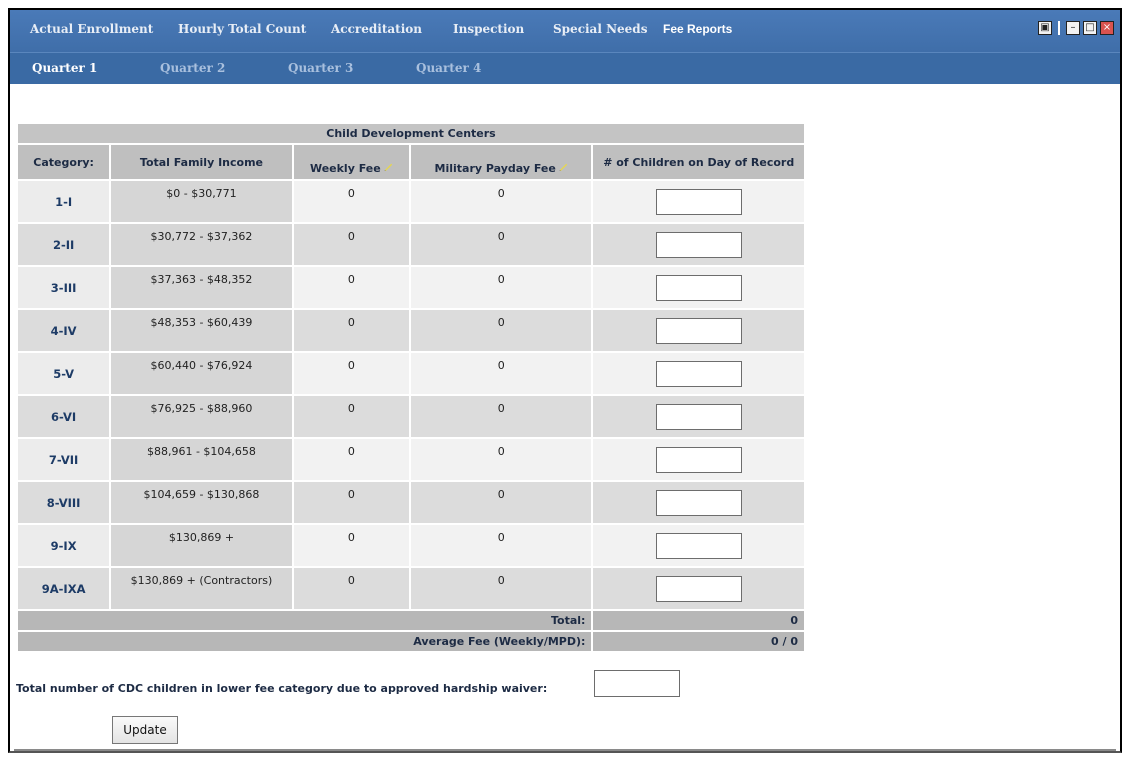 The height and width of the screenshot is (757, 1130). Describe the element at coordinates (201, 244) in the screenshot. I see `income-cell: $30,772 - $37,362` at that location.